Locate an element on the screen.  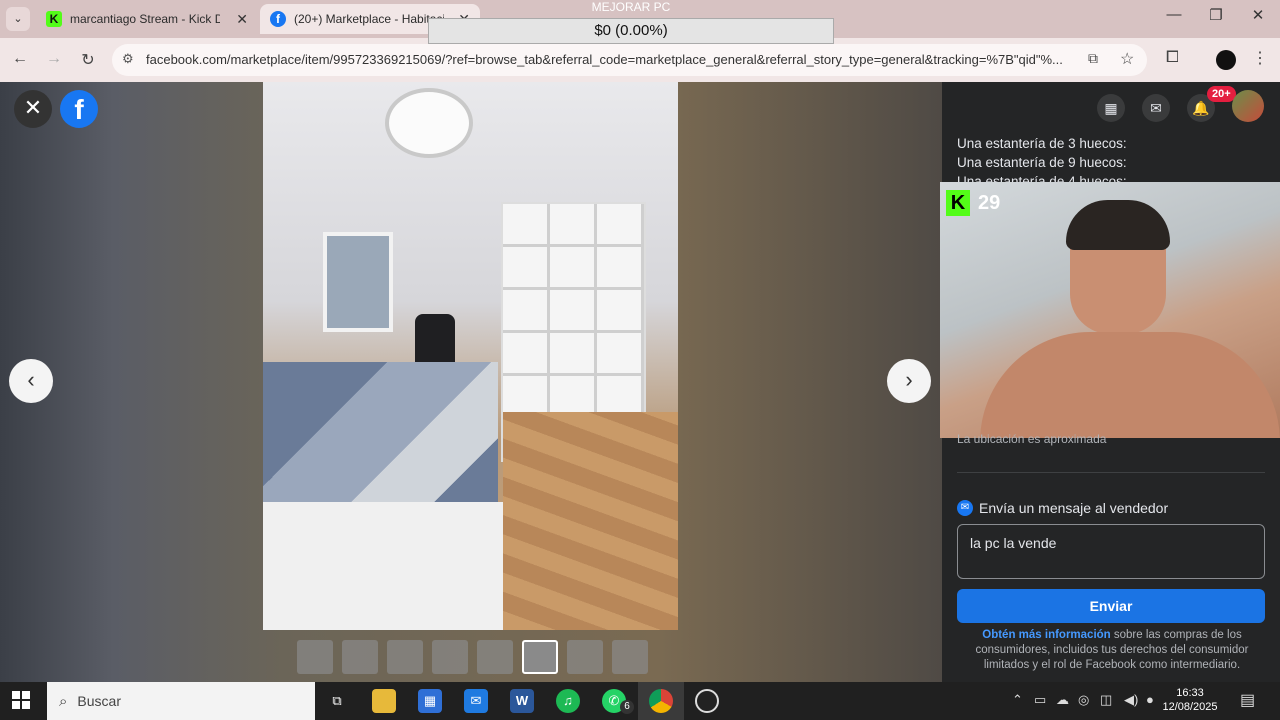
forward-icon: → is located at coordinates (54, 59).